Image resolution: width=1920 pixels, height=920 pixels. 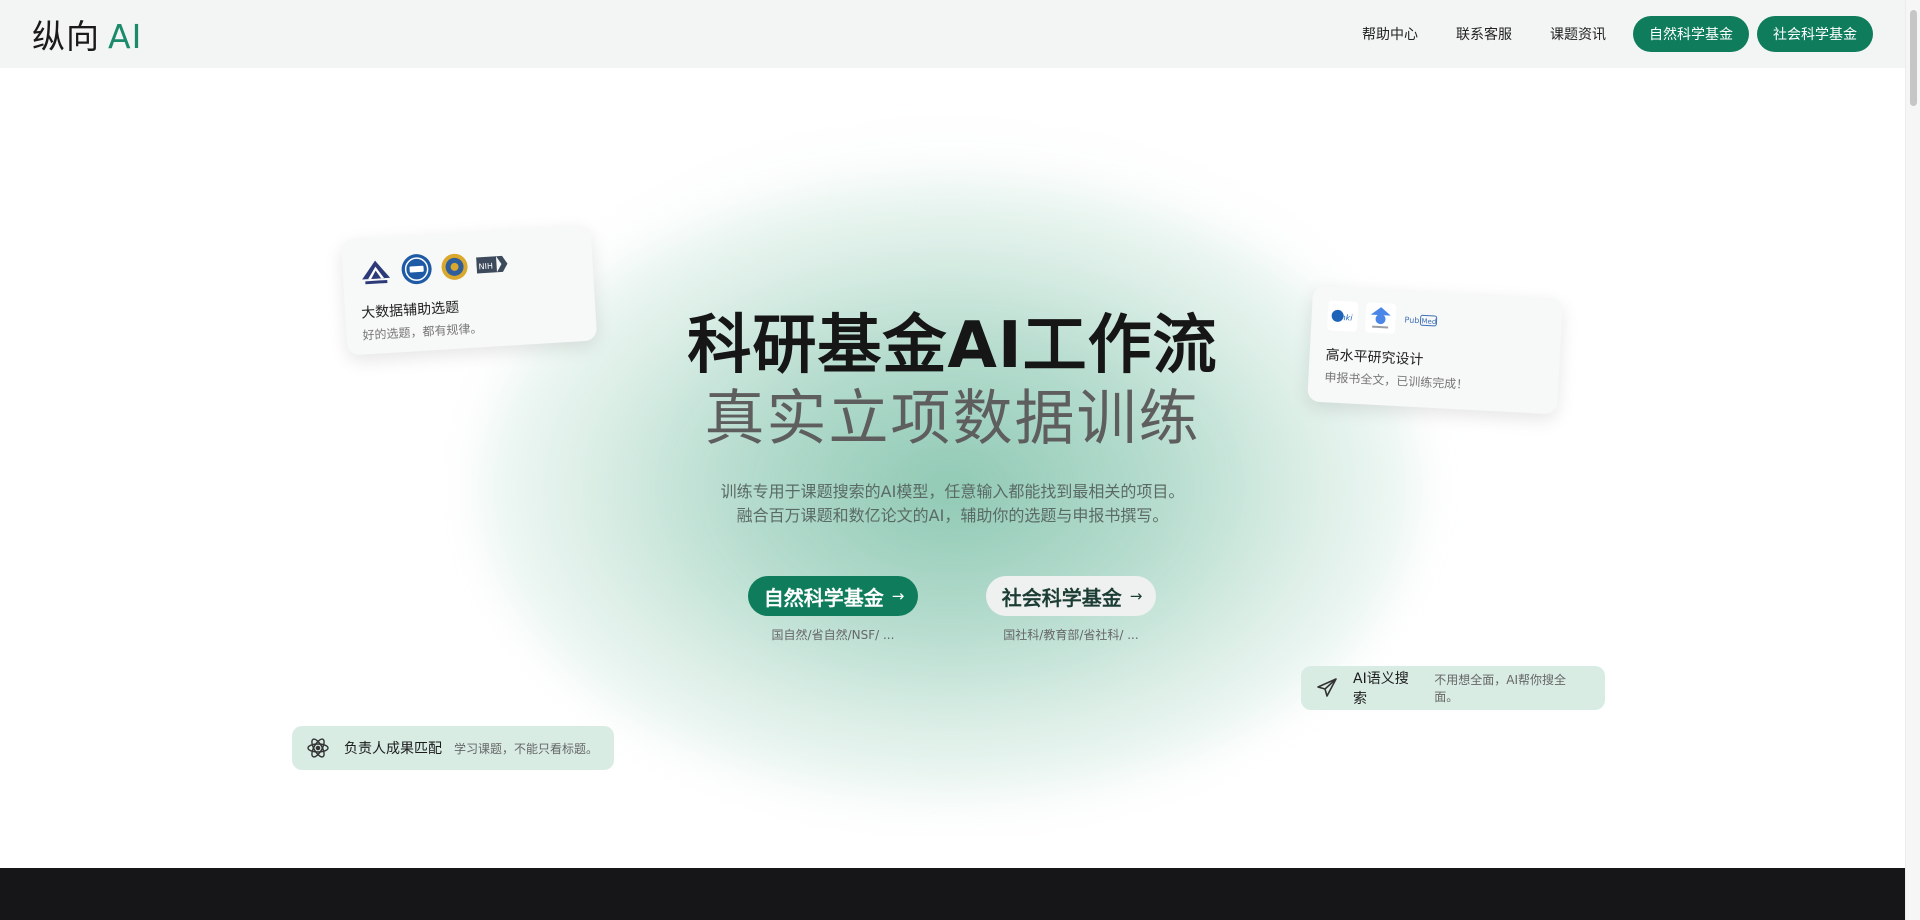 What do you see at coordinates (952, 491) in the screenshot?
I see `hero-subtitle-line-1: 训练专用于课题搜索的AI模型，任意输入都能找到最相关的项目。` at bounding box center [952, 491].